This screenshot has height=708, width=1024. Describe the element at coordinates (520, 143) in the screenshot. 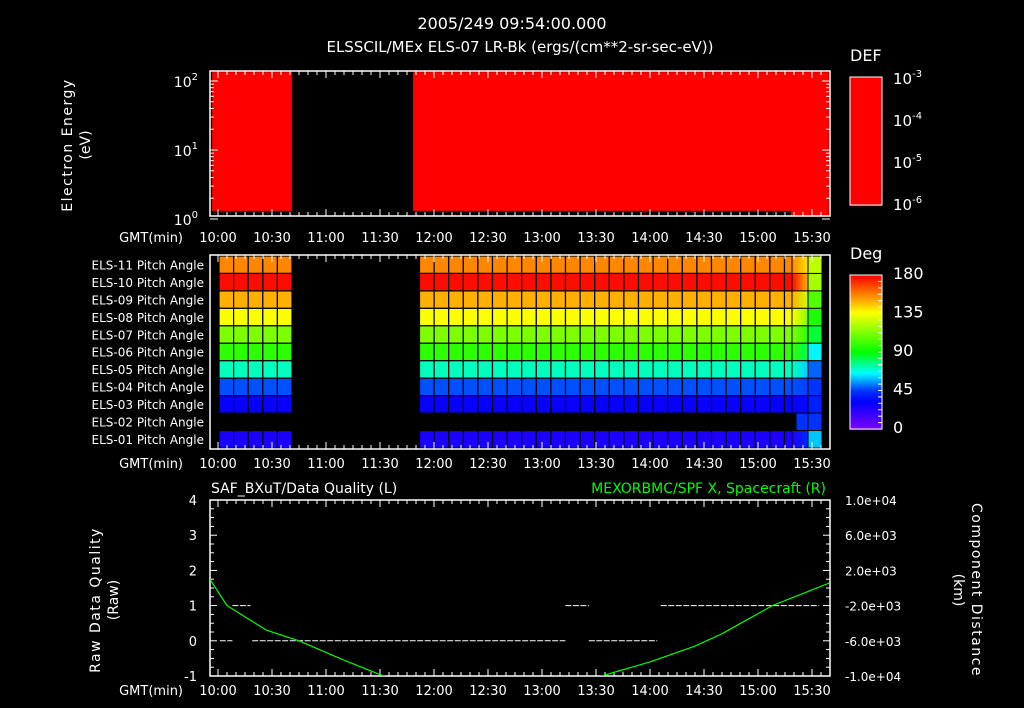

I see `plot-frame` at that location.